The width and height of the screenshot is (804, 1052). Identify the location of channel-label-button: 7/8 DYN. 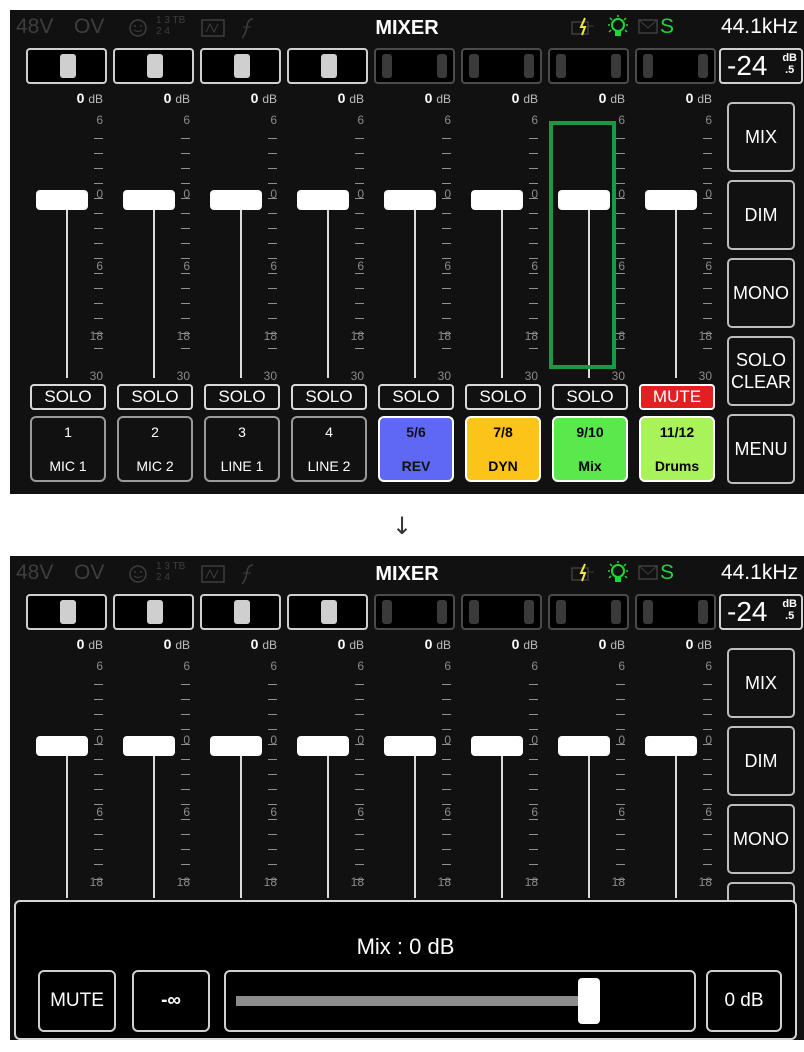
(503, 449).